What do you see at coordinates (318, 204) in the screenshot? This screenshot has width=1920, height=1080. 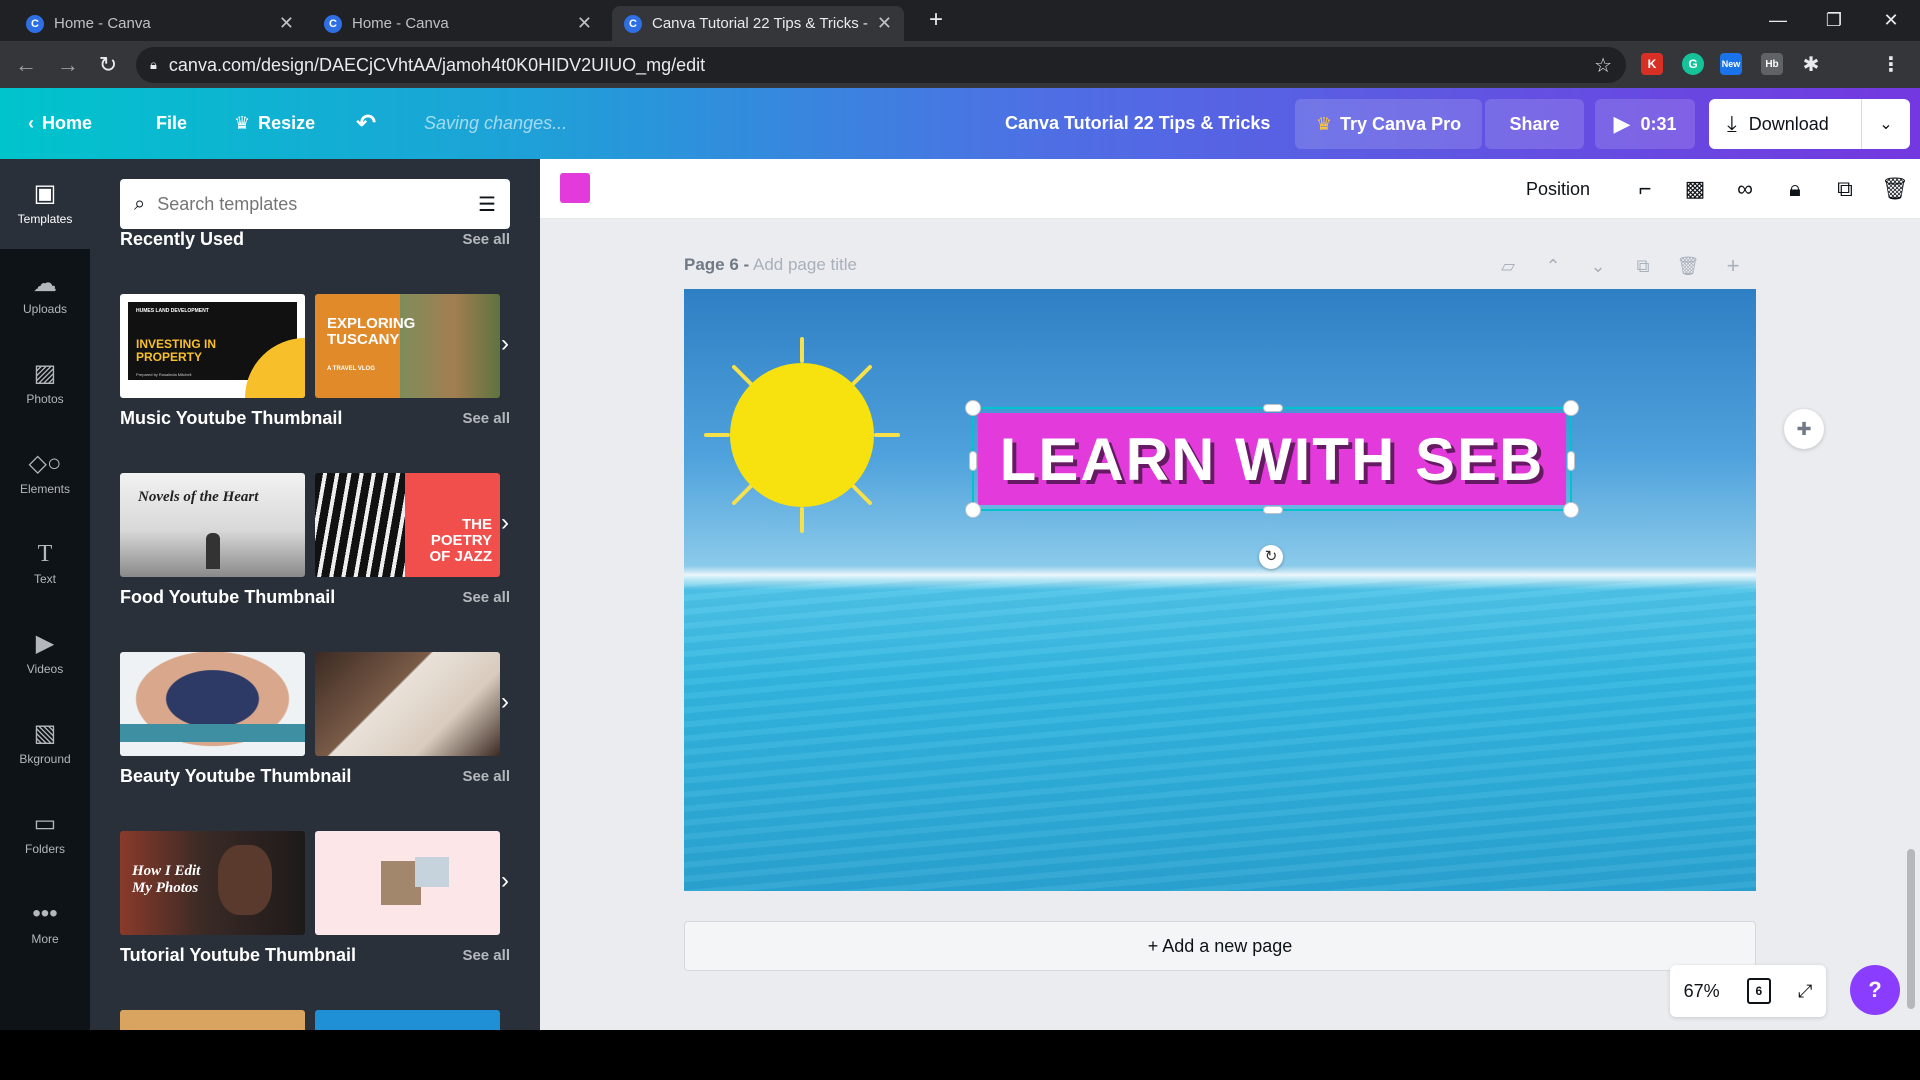 I see `search-input` at bounding box center [318, 204].